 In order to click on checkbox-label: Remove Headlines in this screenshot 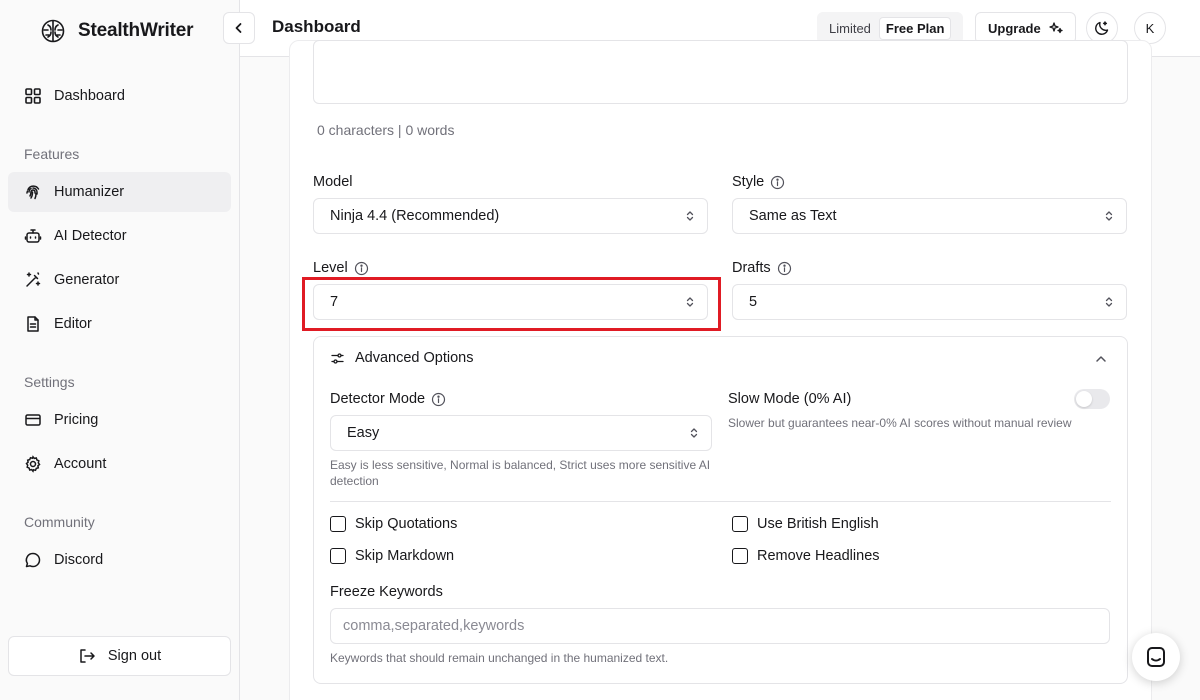, I will do `click(818, 556)`.